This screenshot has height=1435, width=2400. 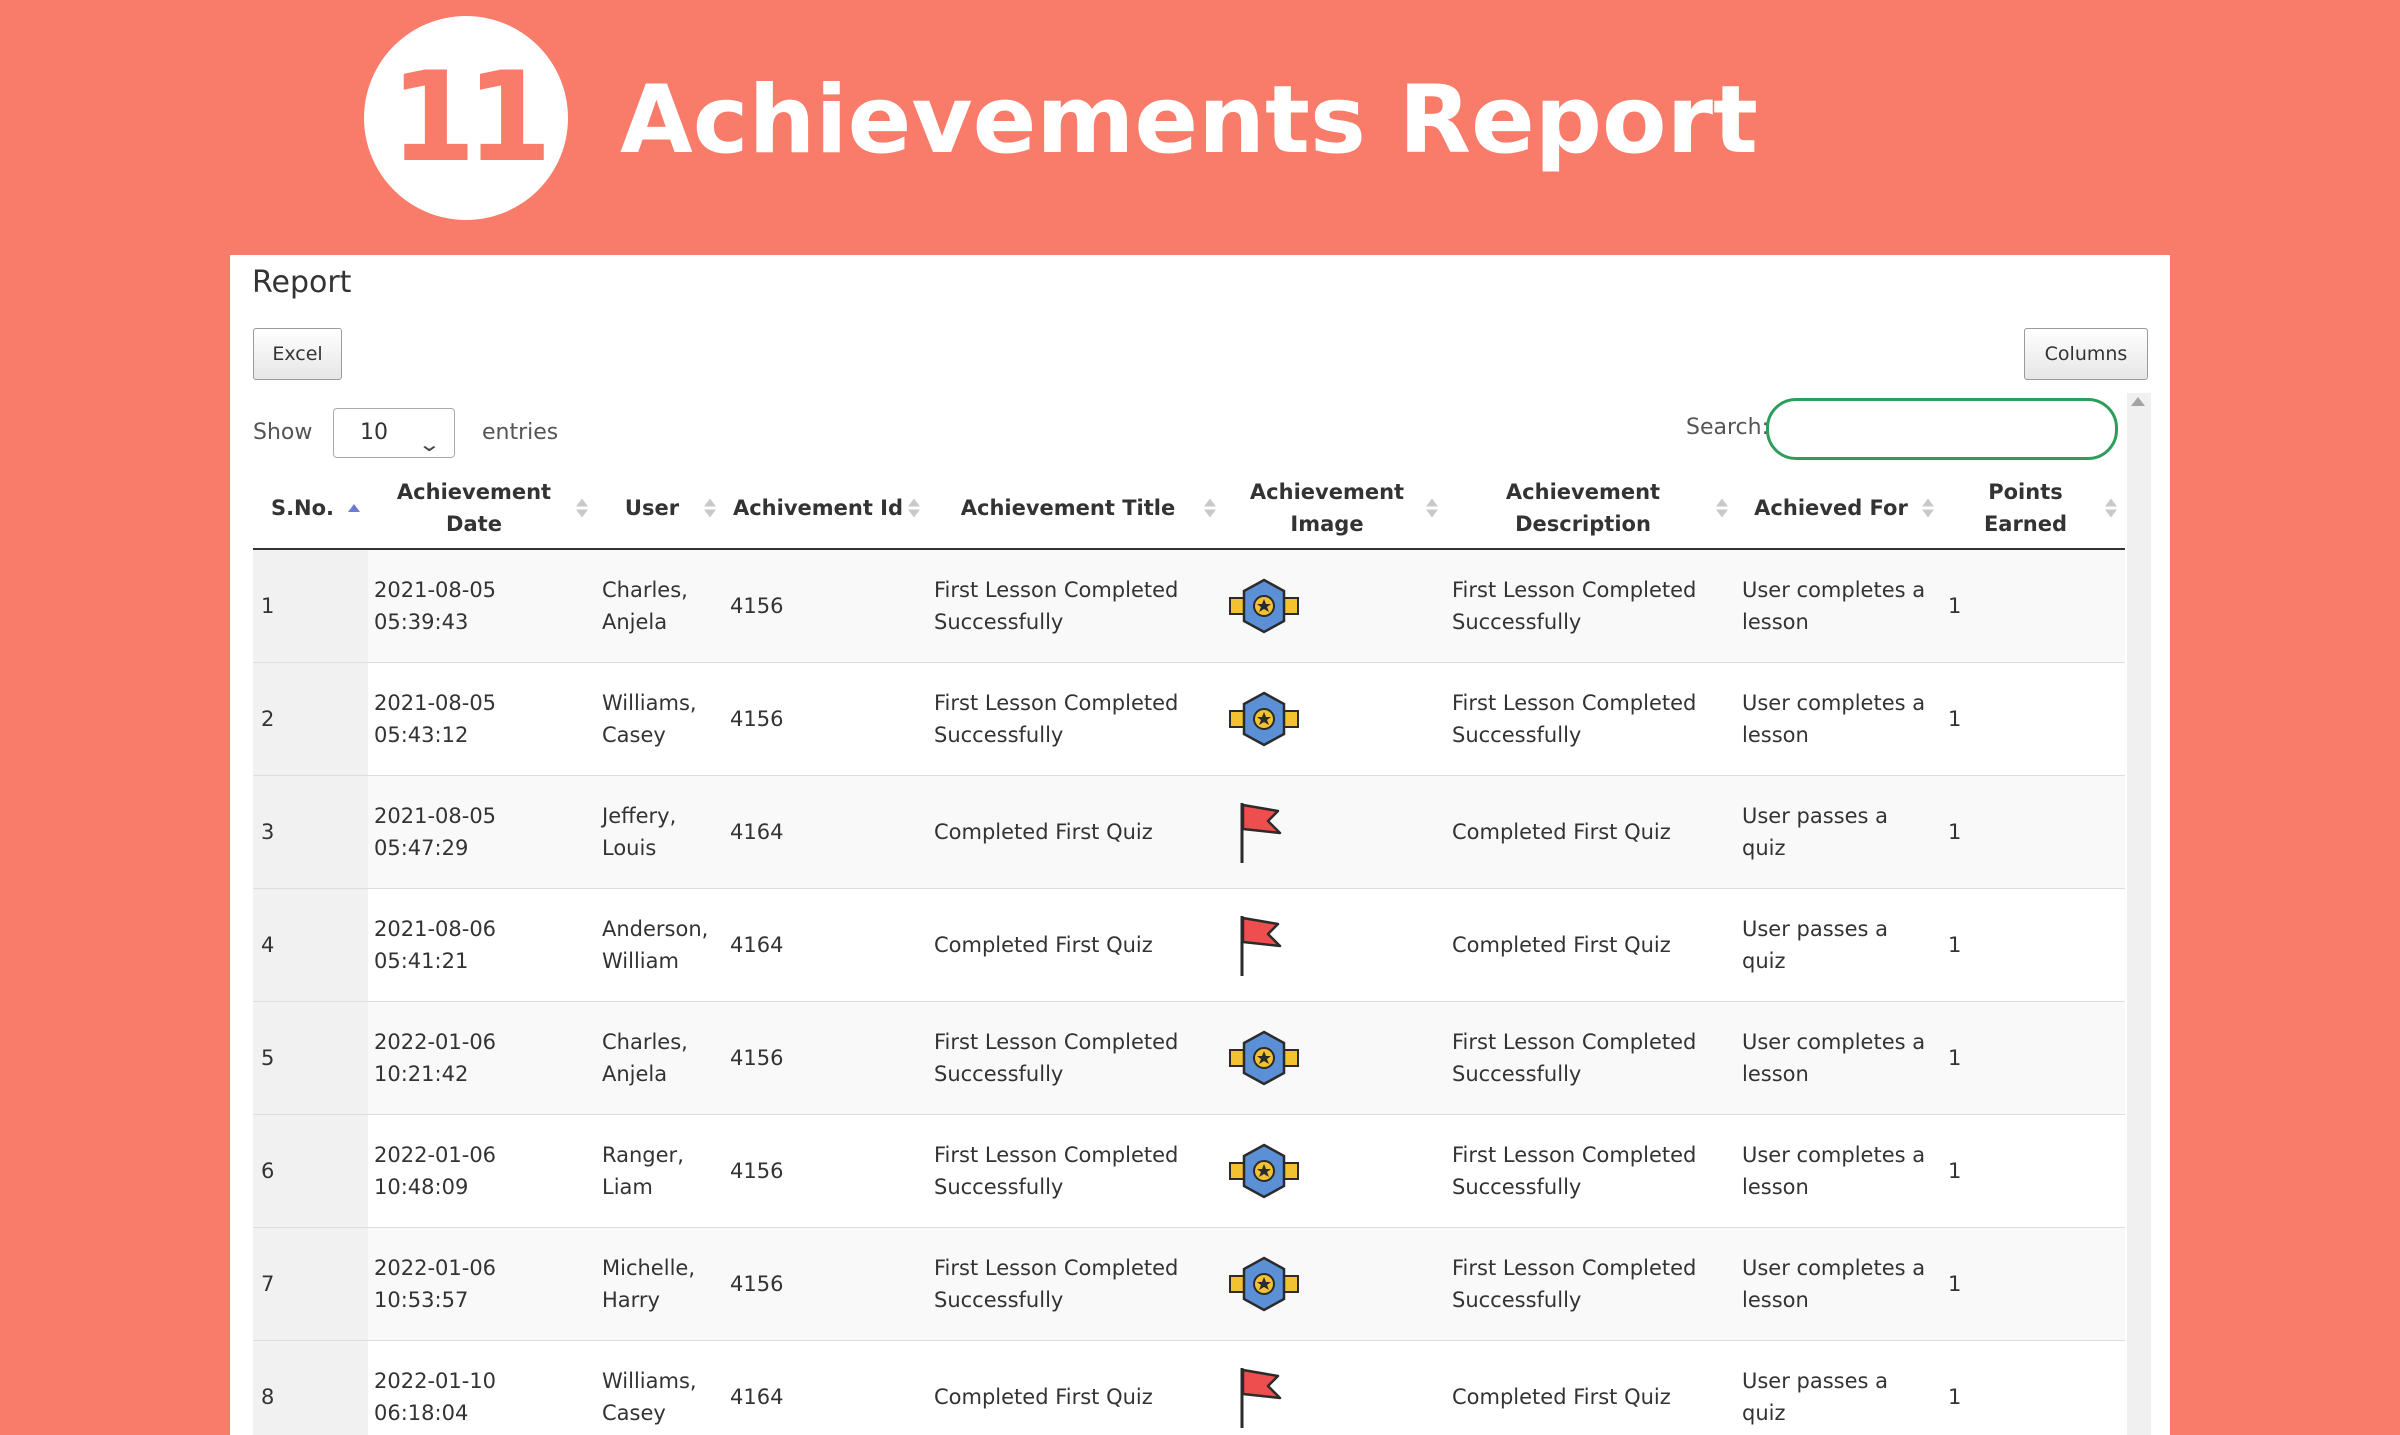 What do you see at coordinates (2025, 508) in the screenshot?
I see `column-header-label: Points Earned` at bounding box center [2025, 508].